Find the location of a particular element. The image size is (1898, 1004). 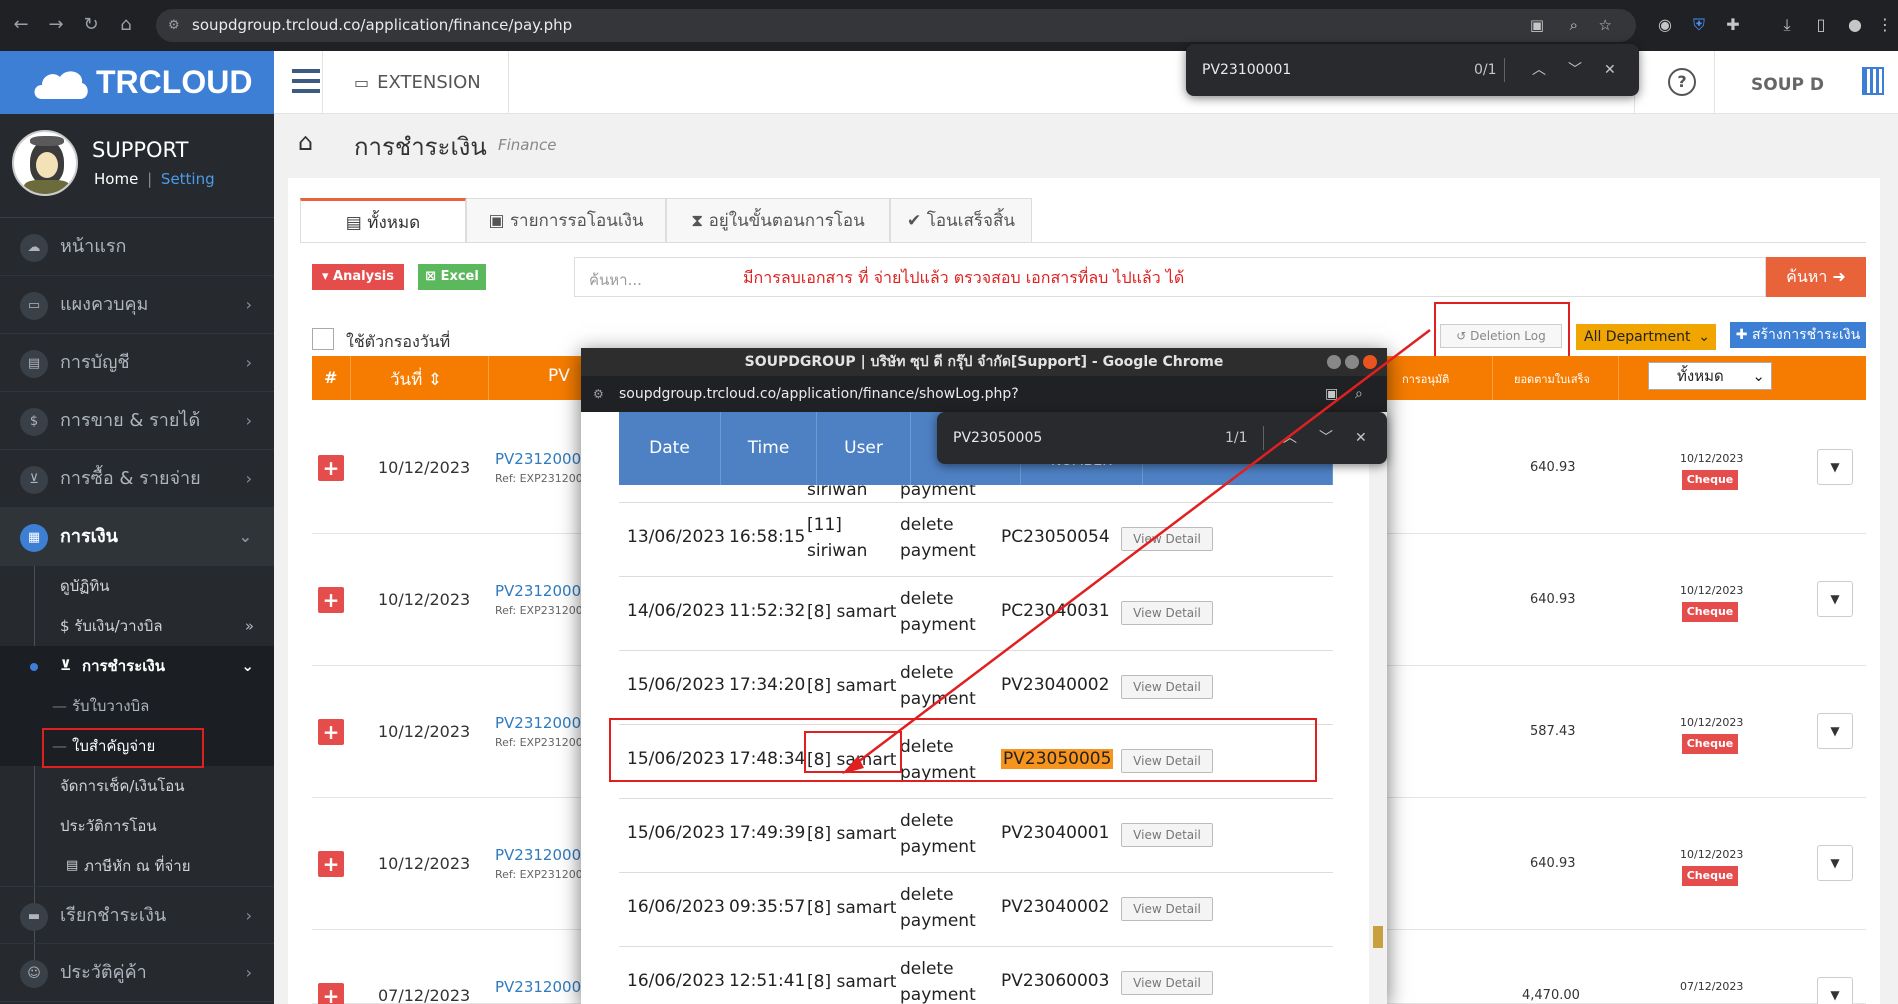

analysis-button: ▾ Analysis is located at coordinates (358, 277).